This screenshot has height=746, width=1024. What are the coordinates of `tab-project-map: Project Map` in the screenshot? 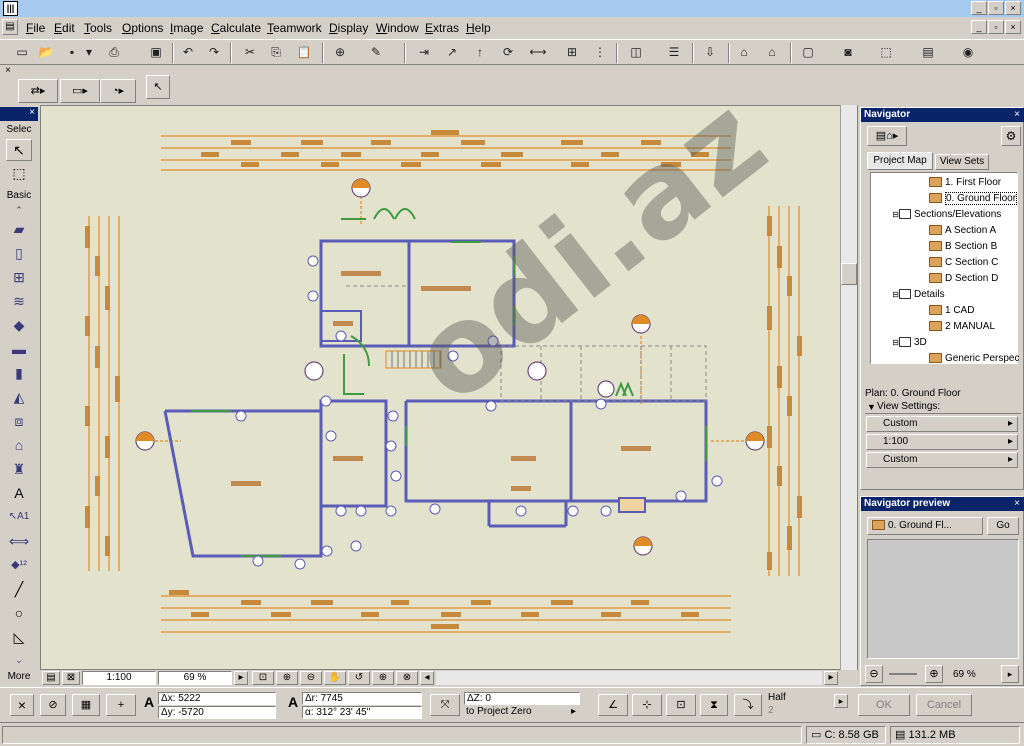 It's located at (900, 161).